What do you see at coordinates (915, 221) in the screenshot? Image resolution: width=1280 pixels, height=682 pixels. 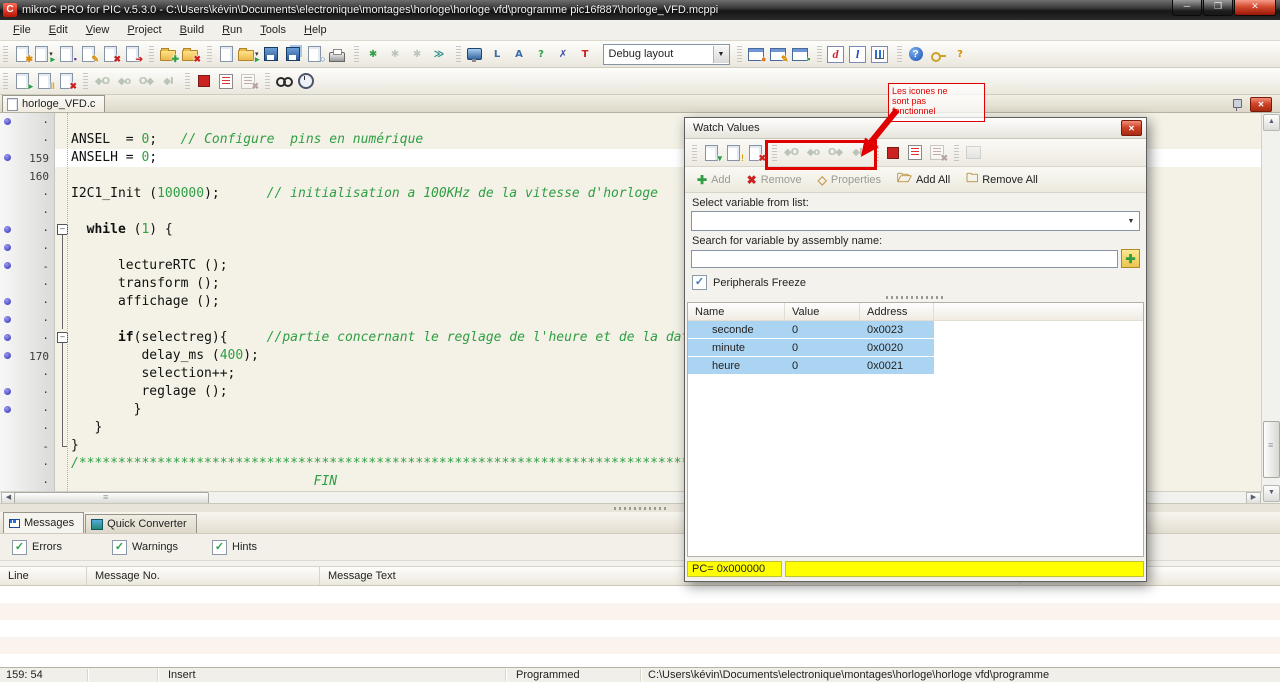 I see `variable-select: ▼` at bounding box center [915, 221].